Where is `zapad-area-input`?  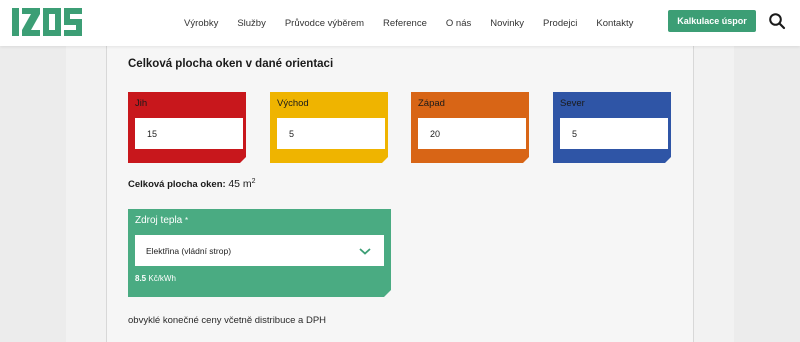 zapad-area-input is located at coordinates (472, 133).